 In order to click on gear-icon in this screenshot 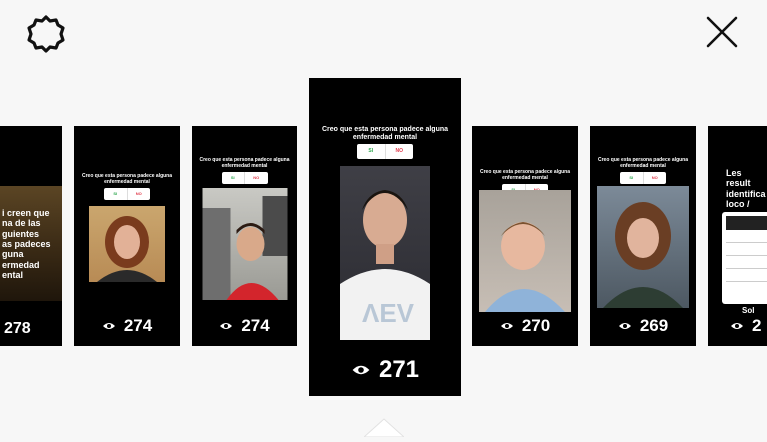, I will do `click(46, 34)`.